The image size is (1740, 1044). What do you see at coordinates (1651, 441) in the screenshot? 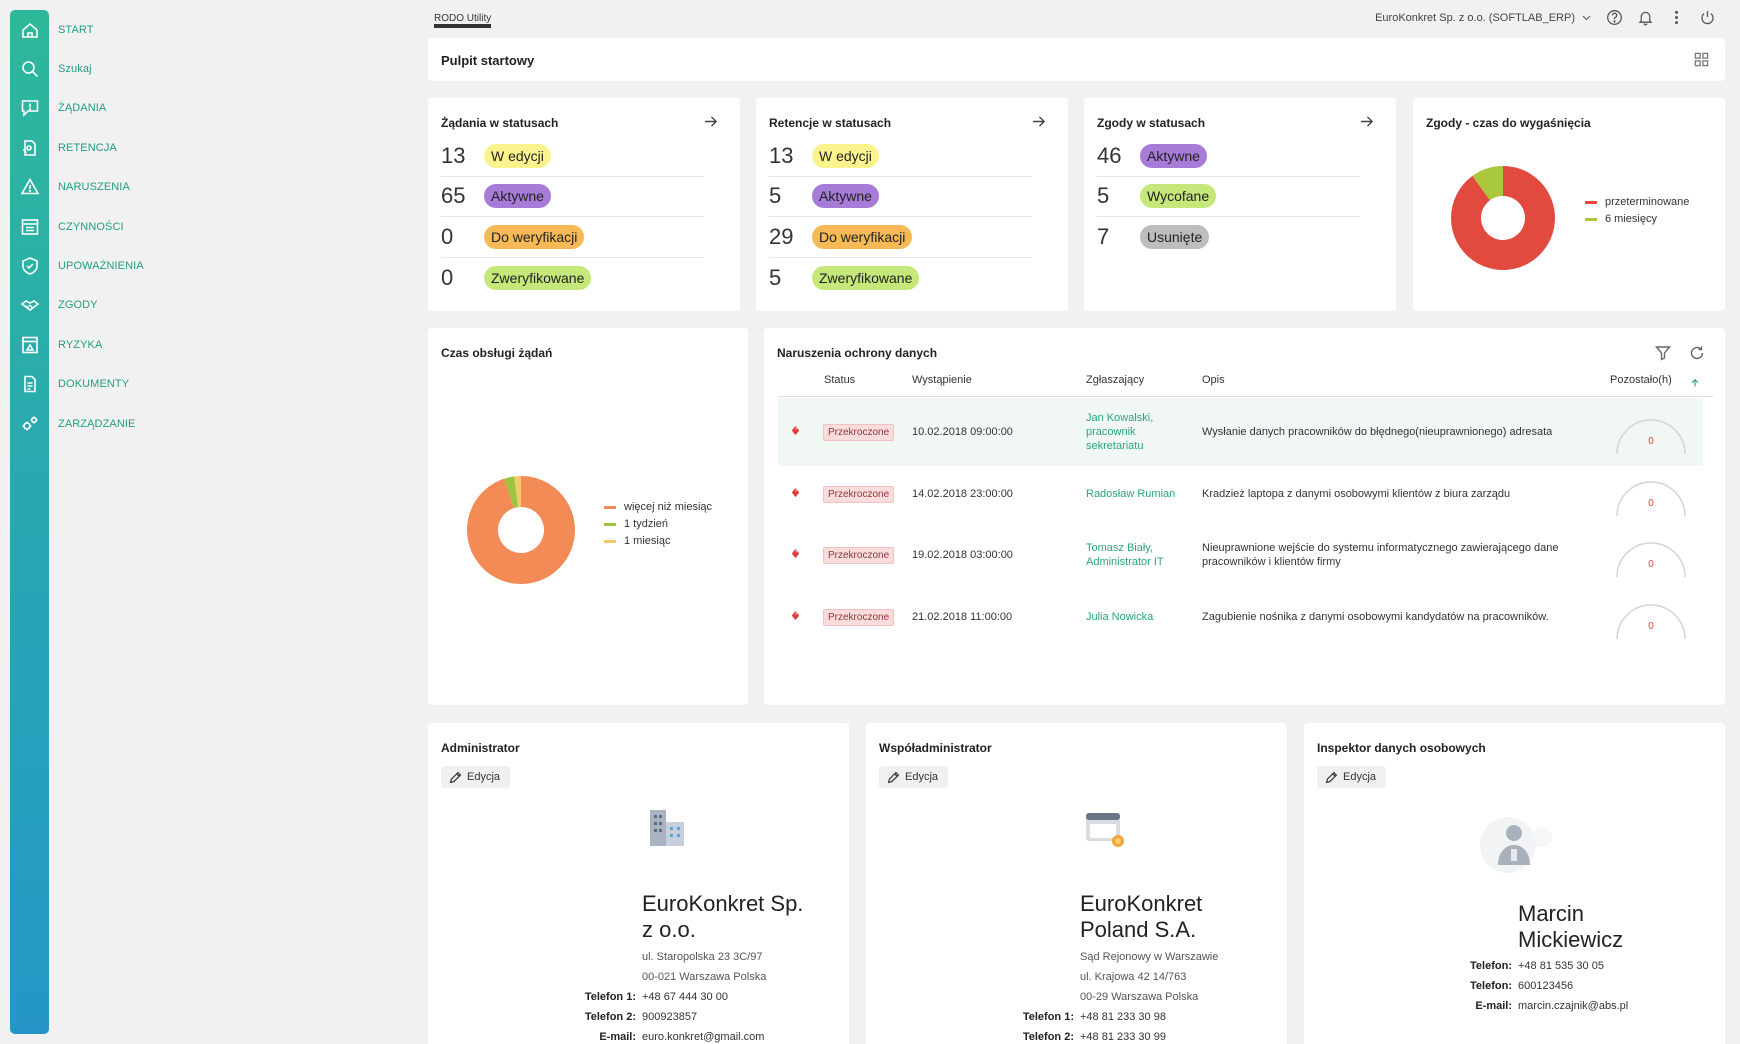
I see `remaining-hours: 0` at bounding box center [1651, 441].